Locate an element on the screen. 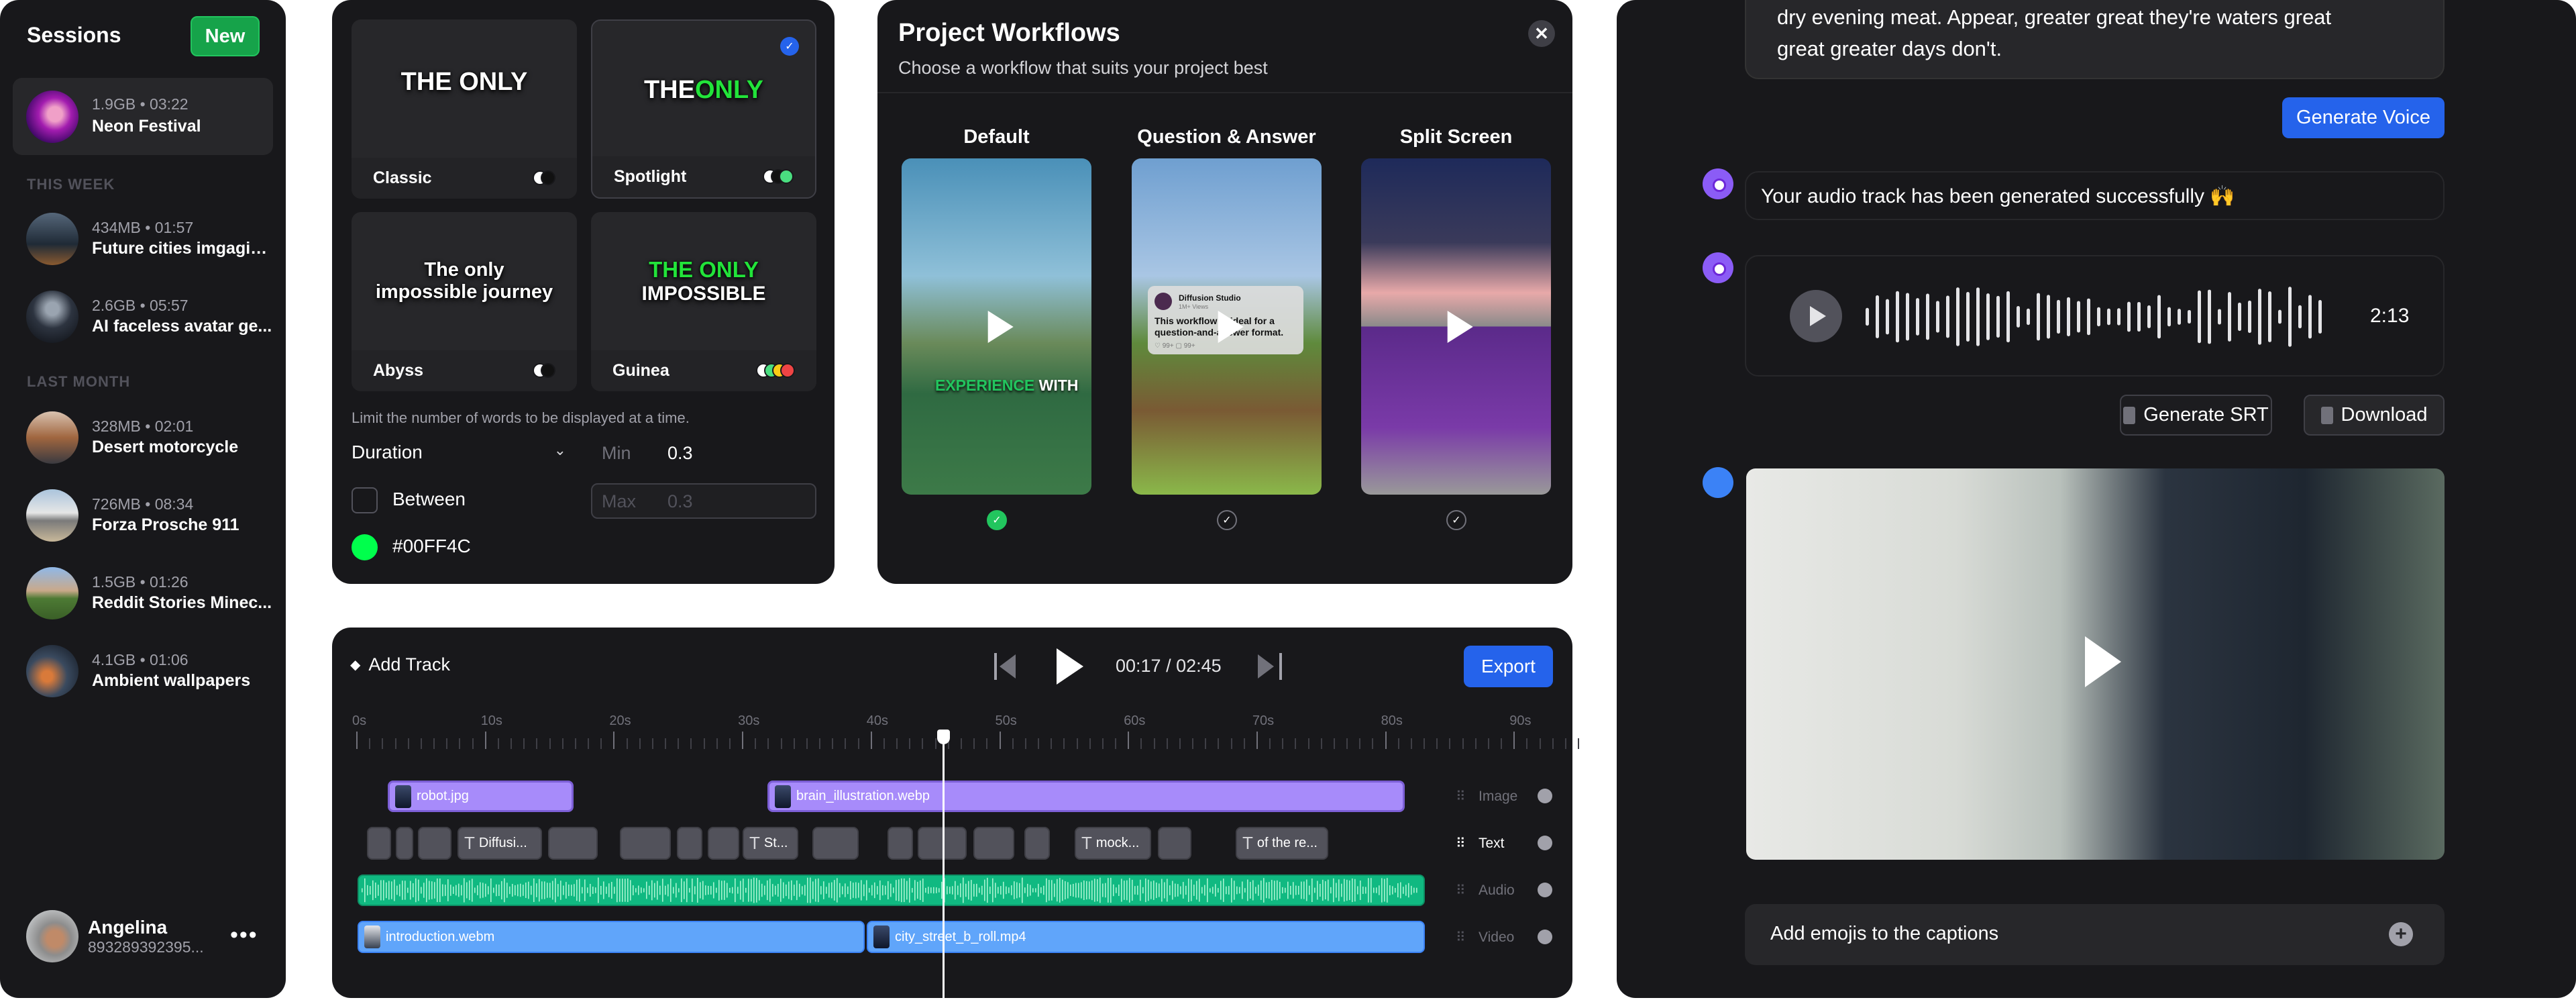 Image resolution: width=2576 pixels, height=1000 pixels. audio-clip is located at coordinates (891, 890).